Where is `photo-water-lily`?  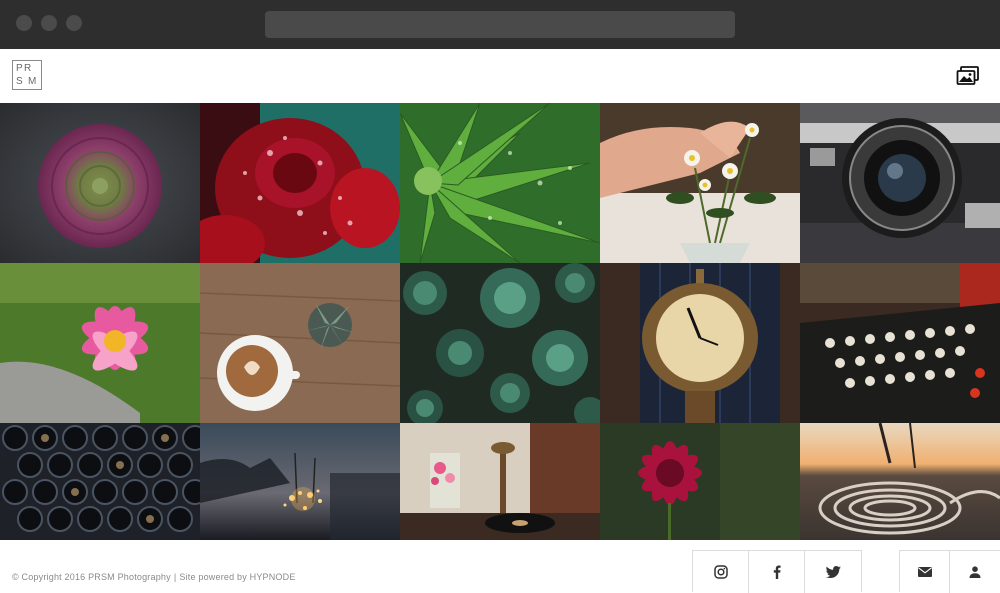 photo-water-lily is located at coordinates (100, 343).